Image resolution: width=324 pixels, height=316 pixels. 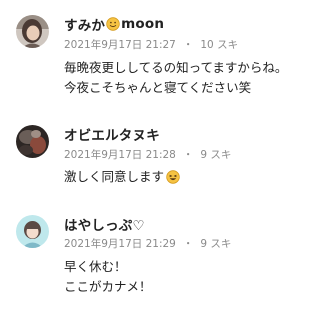 What do you see at coordinates (120, 243) in the screenshot?
I see `comment-date: 2021年9月17日 21:29` at bounding box center [120, 243].